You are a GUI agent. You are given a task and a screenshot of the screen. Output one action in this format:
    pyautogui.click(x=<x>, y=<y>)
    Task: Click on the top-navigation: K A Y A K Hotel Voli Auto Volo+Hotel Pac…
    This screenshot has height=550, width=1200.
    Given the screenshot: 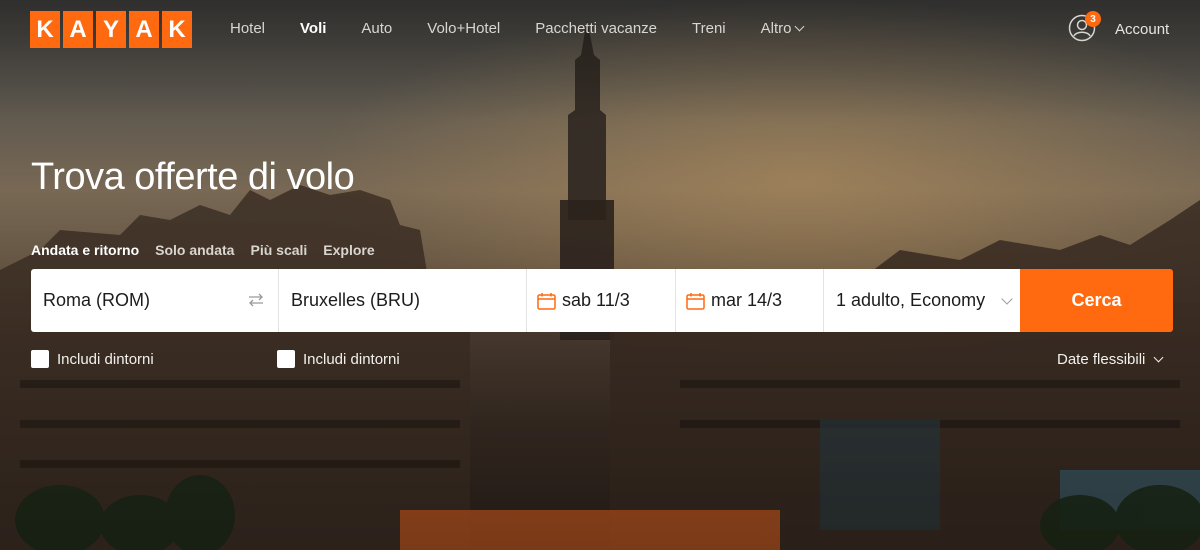 What is the action you would take?
    pyautogui.click(x=600, y=30)
    